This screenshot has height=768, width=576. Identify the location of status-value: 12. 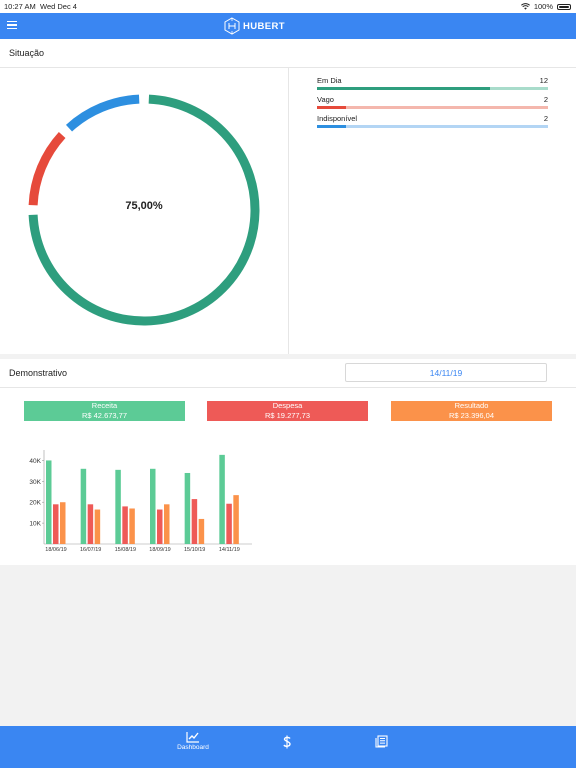
(543, 80).